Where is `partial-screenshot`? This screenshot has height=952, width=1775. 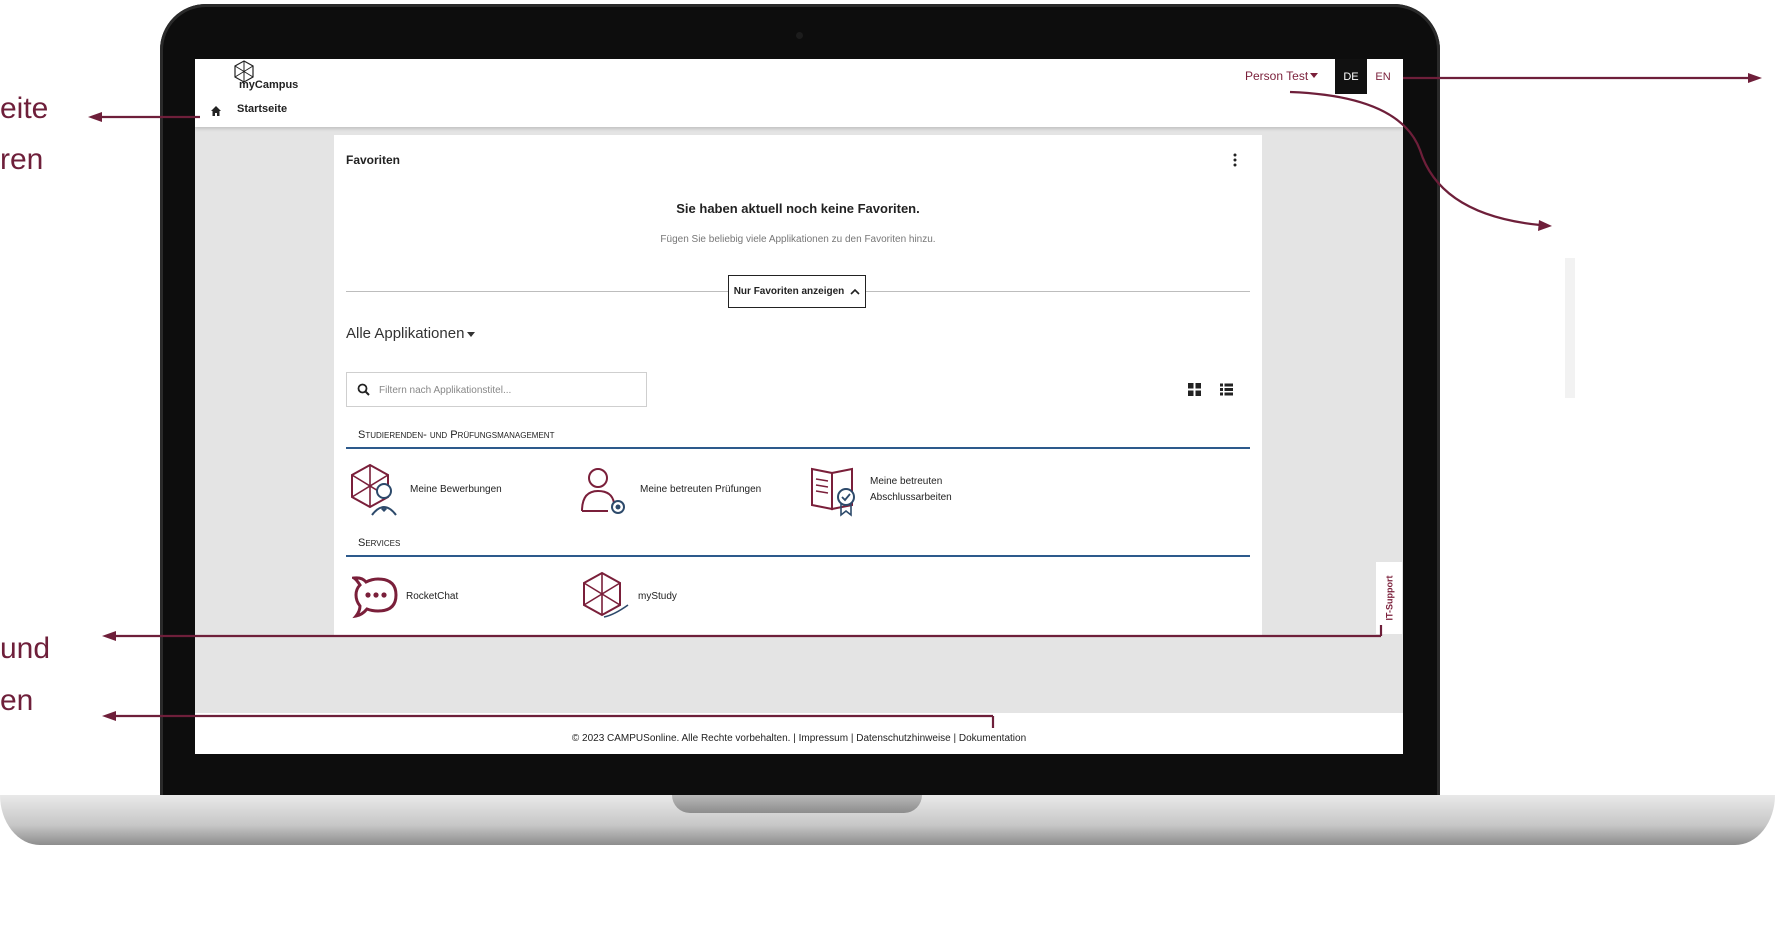 partial-screenshot is located at coordinates (1570, 328).